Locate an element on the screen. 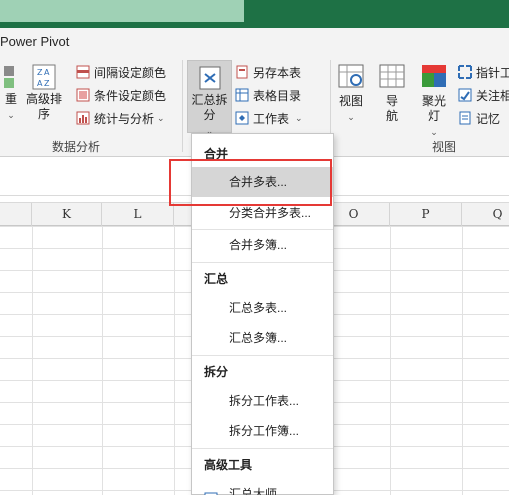  summarize-split-button: 汇总拆 分 ⌄ is located at coordinates (209, 98).